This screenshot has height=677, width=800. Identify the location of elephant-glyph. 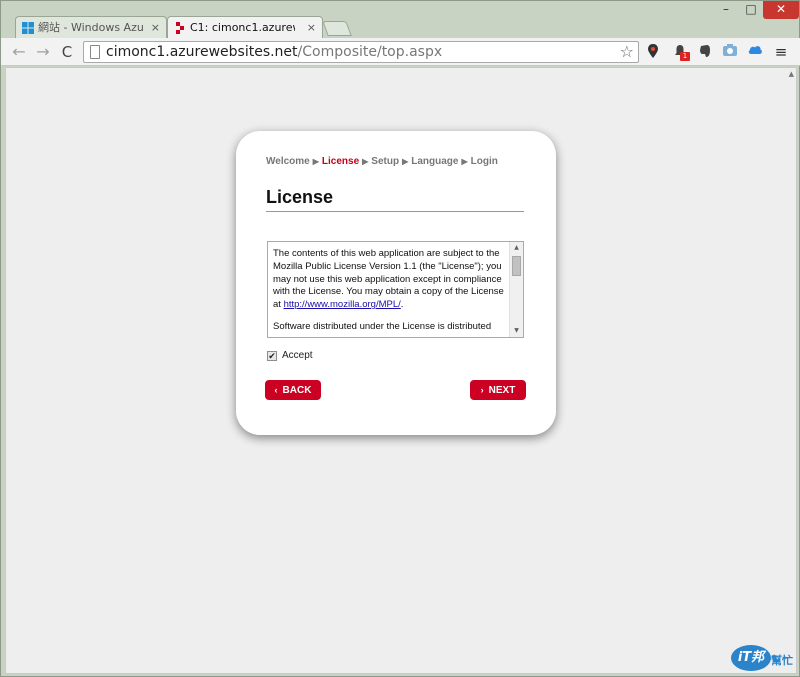
(705, 51).